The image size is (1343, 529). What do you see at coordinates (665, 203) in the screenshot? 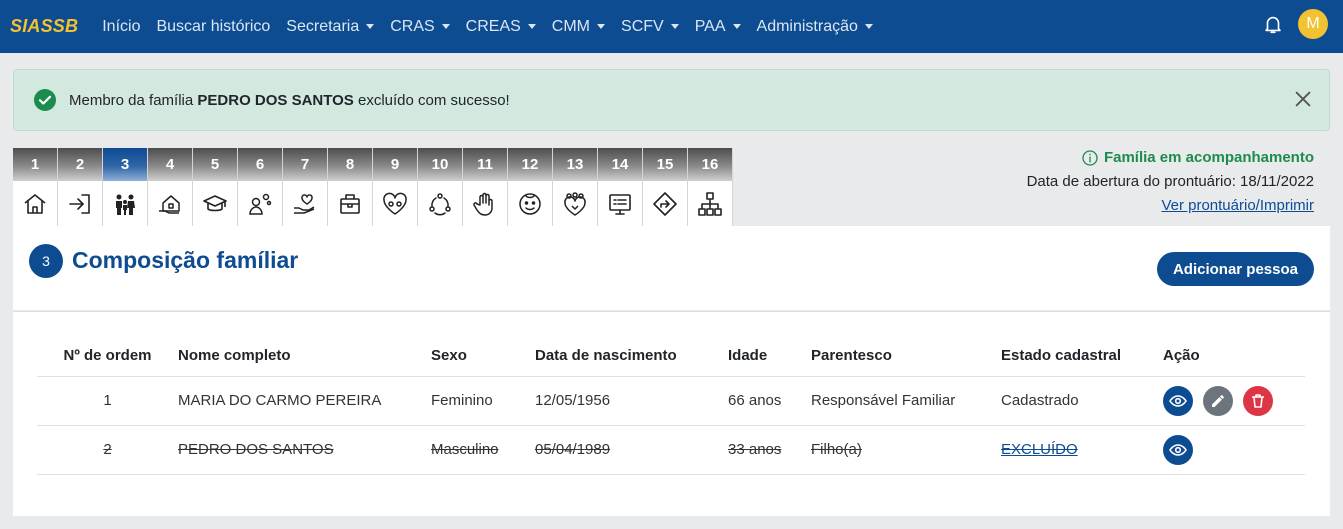
I see `direction-sign-icon` at bounding box center [665, 203].